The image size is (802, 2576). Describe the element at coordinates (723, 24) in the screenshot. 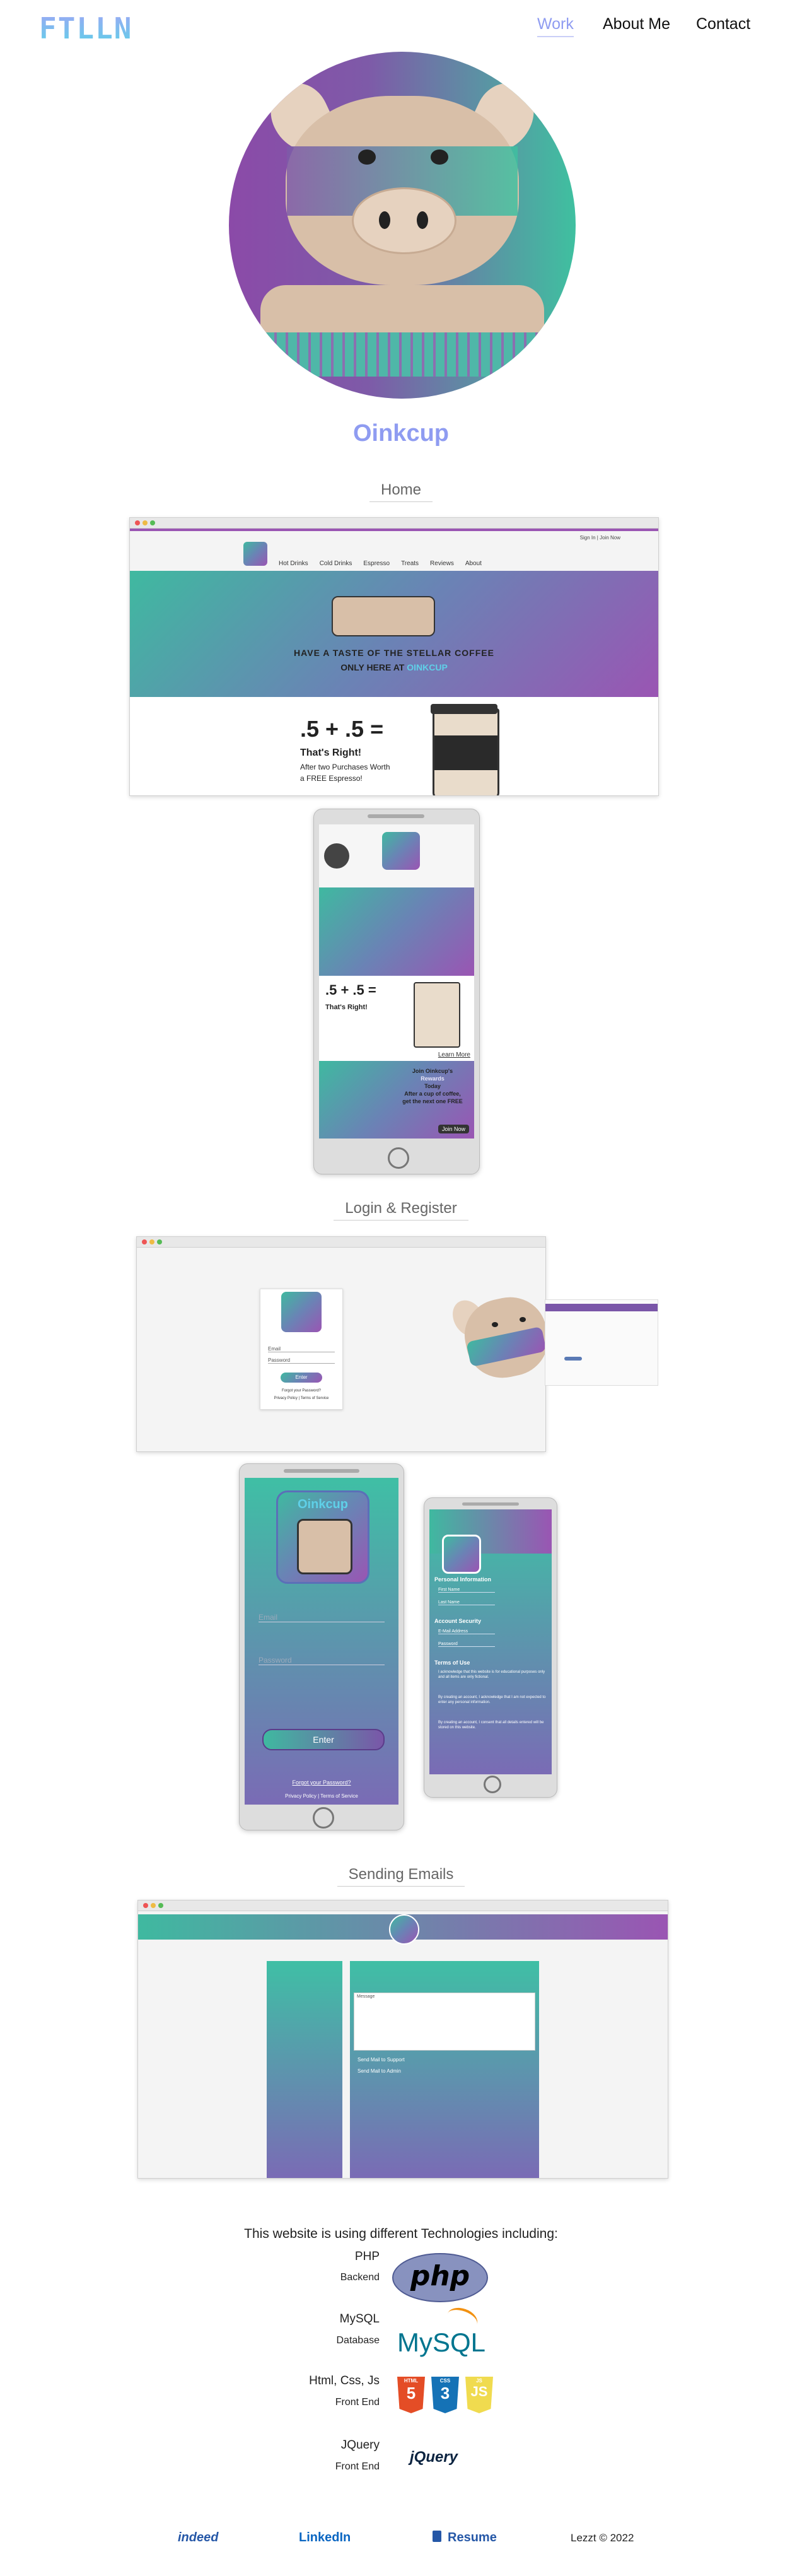

I see `nav-link-contact: Contact` at that location.